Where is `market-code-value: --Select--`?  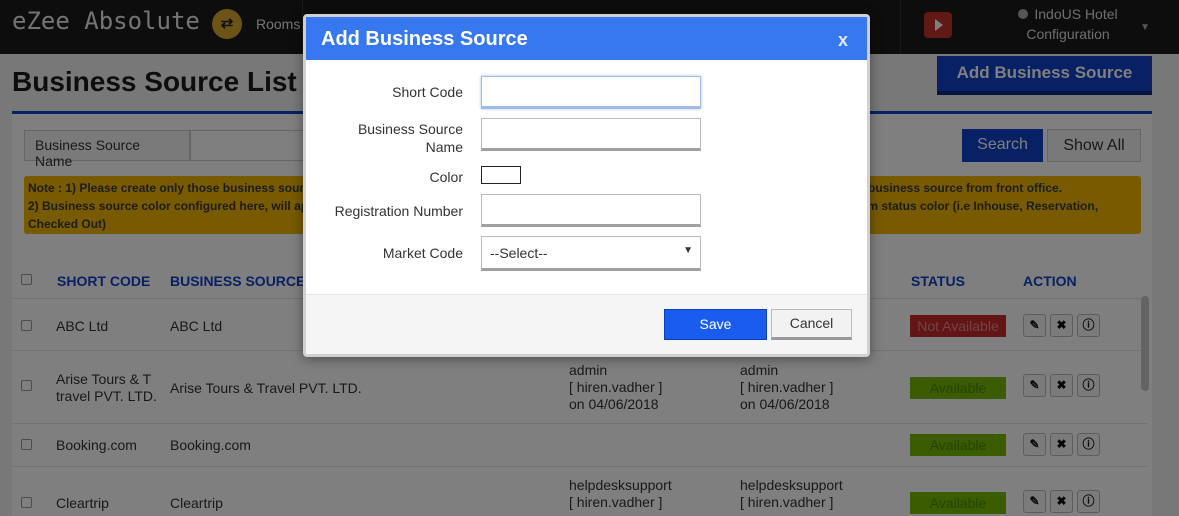 market-code-value: --Select-- is located at coordinates (519, 253).